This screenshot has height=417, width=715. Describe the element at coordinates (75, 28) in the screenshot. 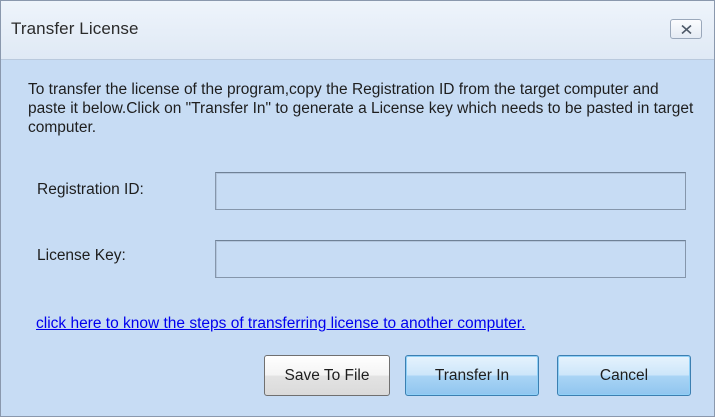

I see `dialog-title: Transfer License` at that location.